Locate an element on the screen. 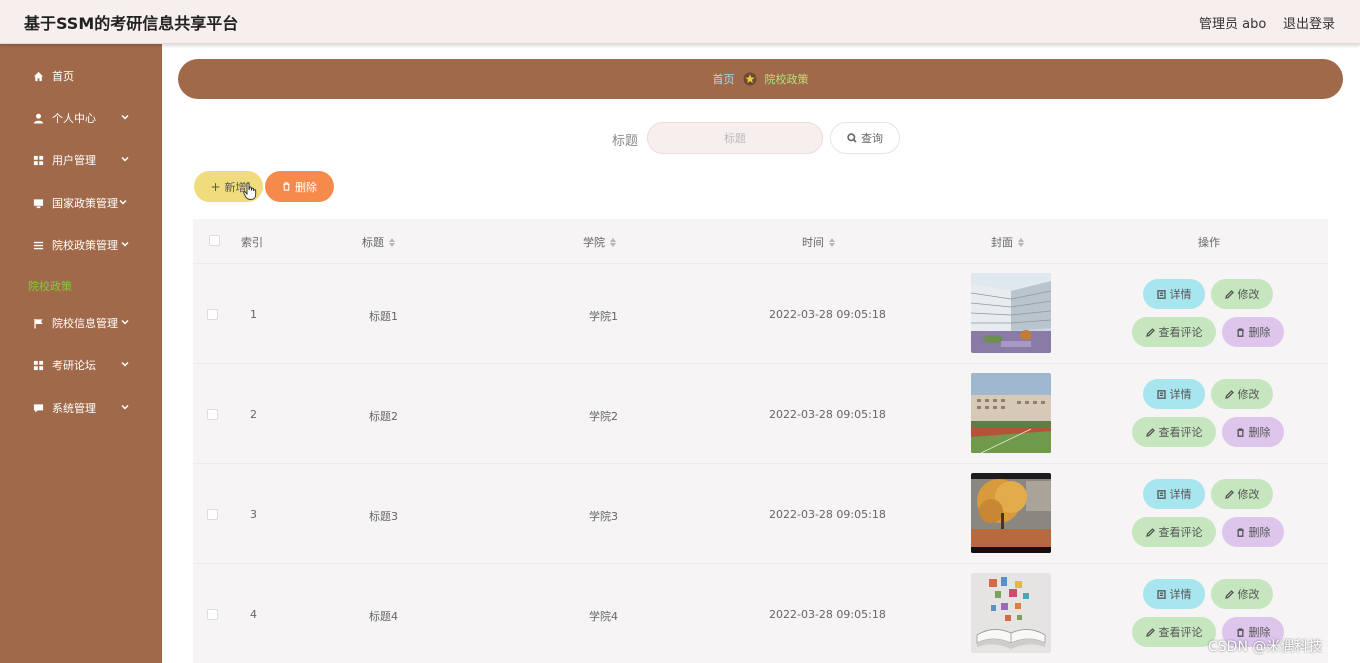 The image size is (1360, 663). sidebar-item-label: 个人中心 is located at coordinates (74, 118).